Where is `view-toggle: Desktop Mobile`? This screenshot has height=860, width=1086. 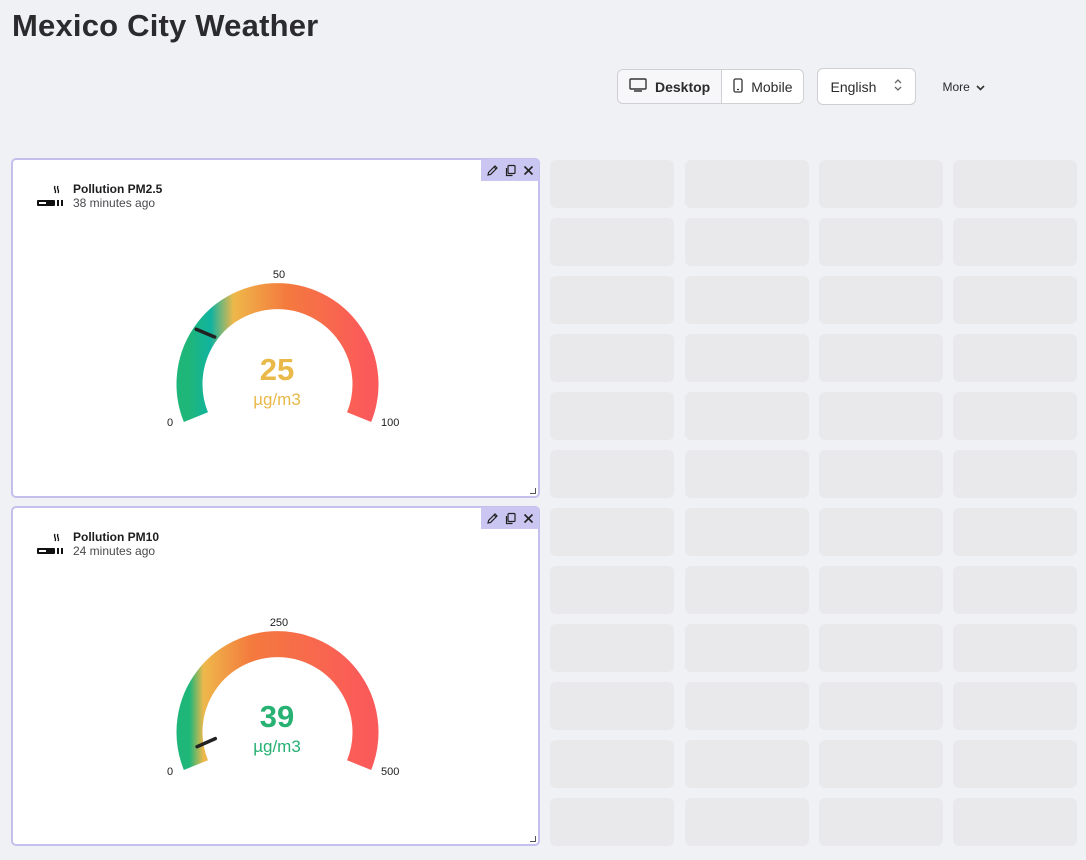
view-toggle: Desktop Mobile is located at coordinates (711, 86).